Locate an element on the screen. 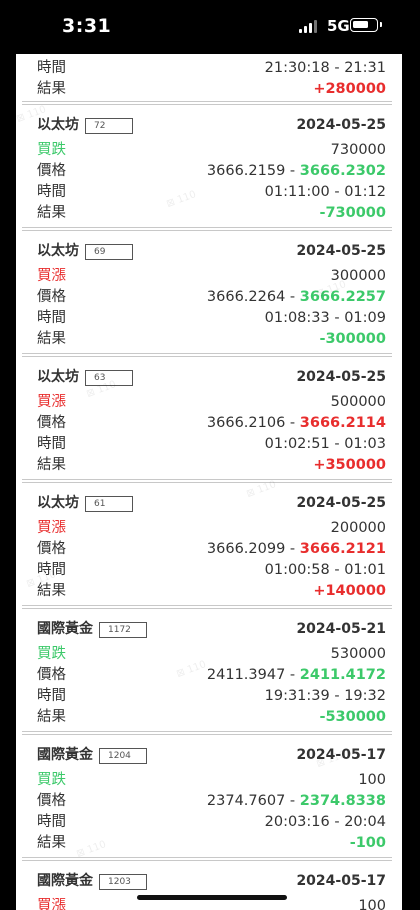  trade-date: 2024-05-21 is located at coordinates (341, 629).